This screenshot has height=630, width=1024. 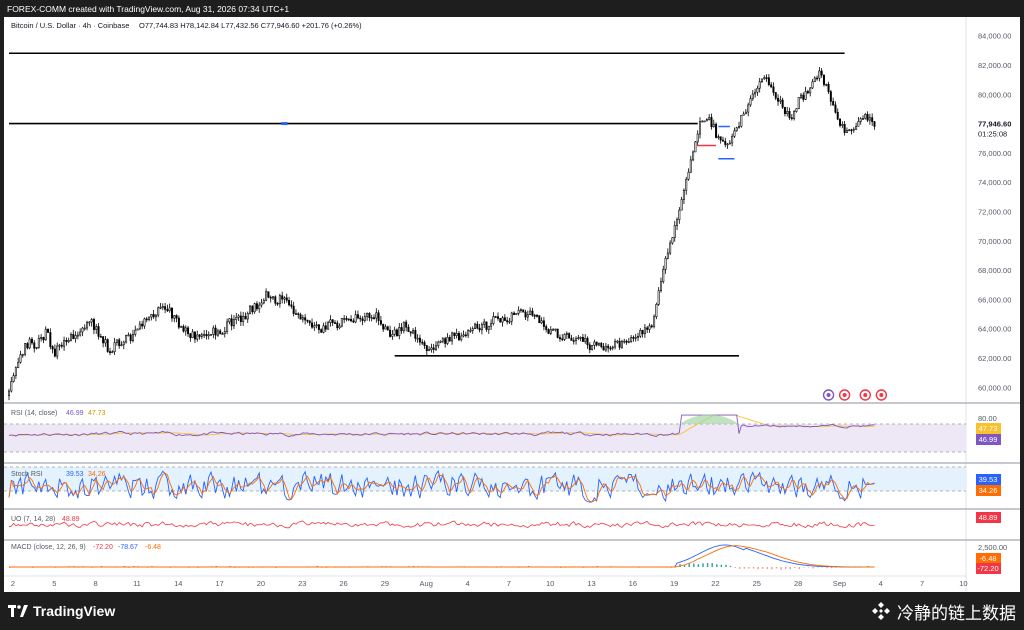 What do you see at coordinates (343, 583) in the screenshot?
I see `time-tick-label: 26` at bounding box center [343, 583].